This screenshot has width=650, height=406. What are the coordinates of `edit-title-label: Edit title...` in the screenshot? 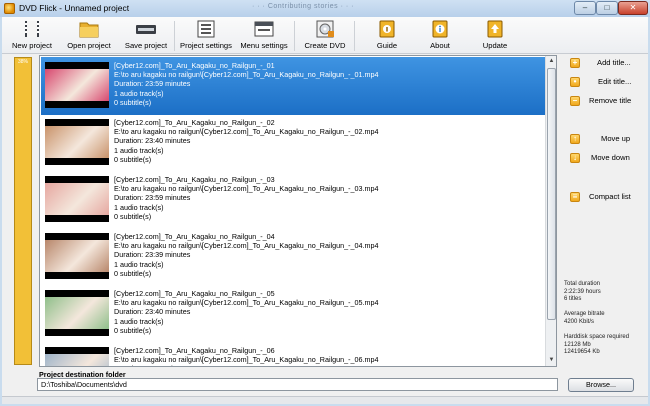 It's located at (615, 81).